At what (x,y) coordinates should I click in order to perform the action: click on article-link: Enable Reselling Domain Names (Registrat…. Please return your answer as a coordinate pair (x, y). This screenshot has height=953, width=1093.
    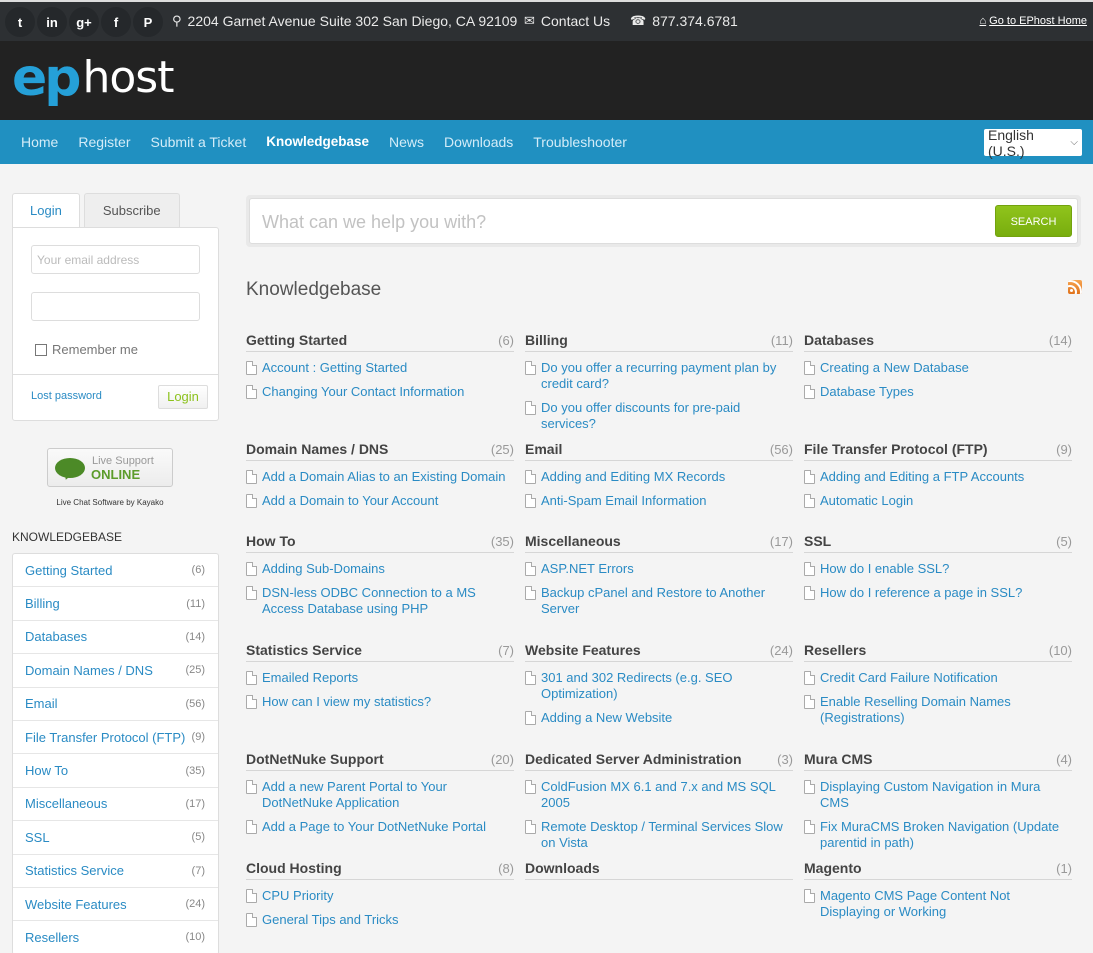
    Looking at the image, I should click on (946, 710).